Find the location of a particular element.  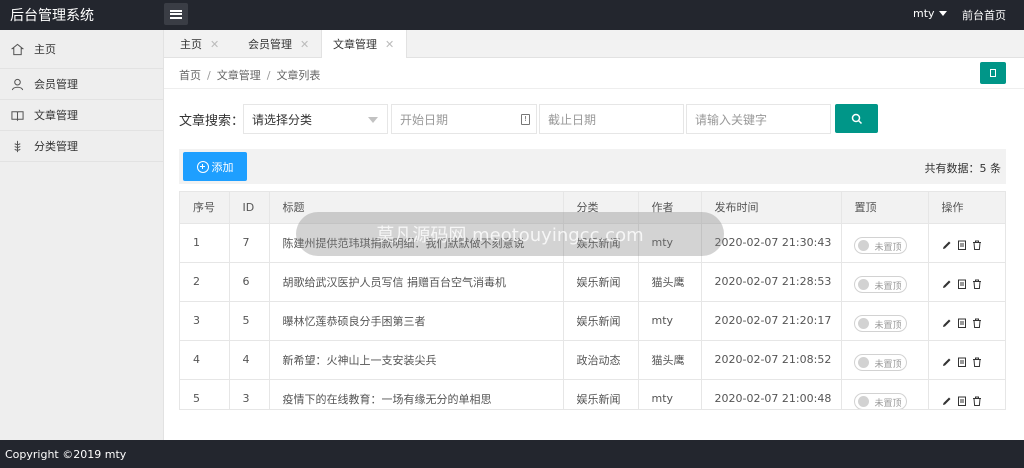

keyword-input: 请输入关键字 is located at coordinates (758, 119).